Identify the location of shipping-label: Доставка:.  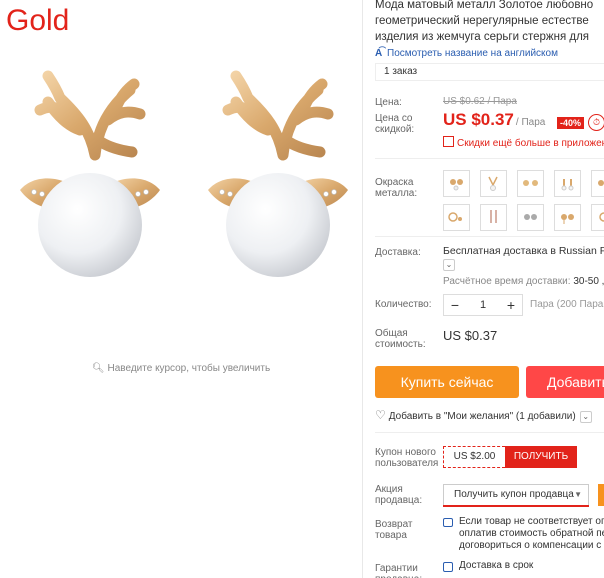
(398, 252).